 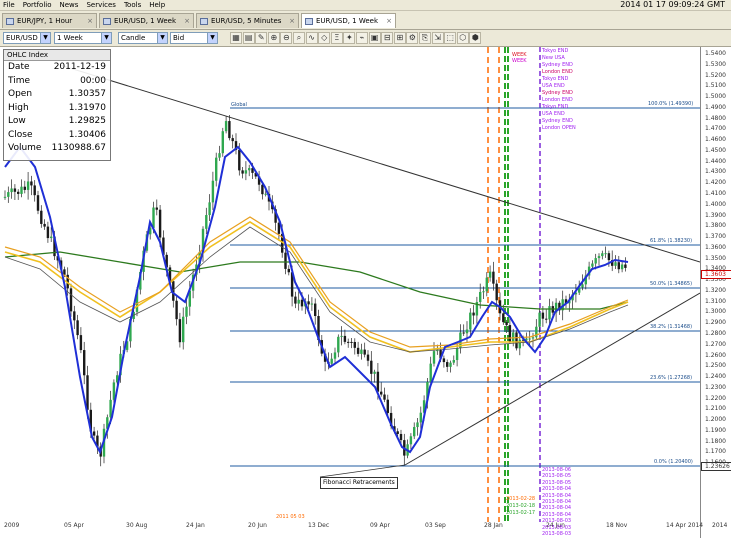 I want to click on star-icon: ✦, so click(x=349, y=38).